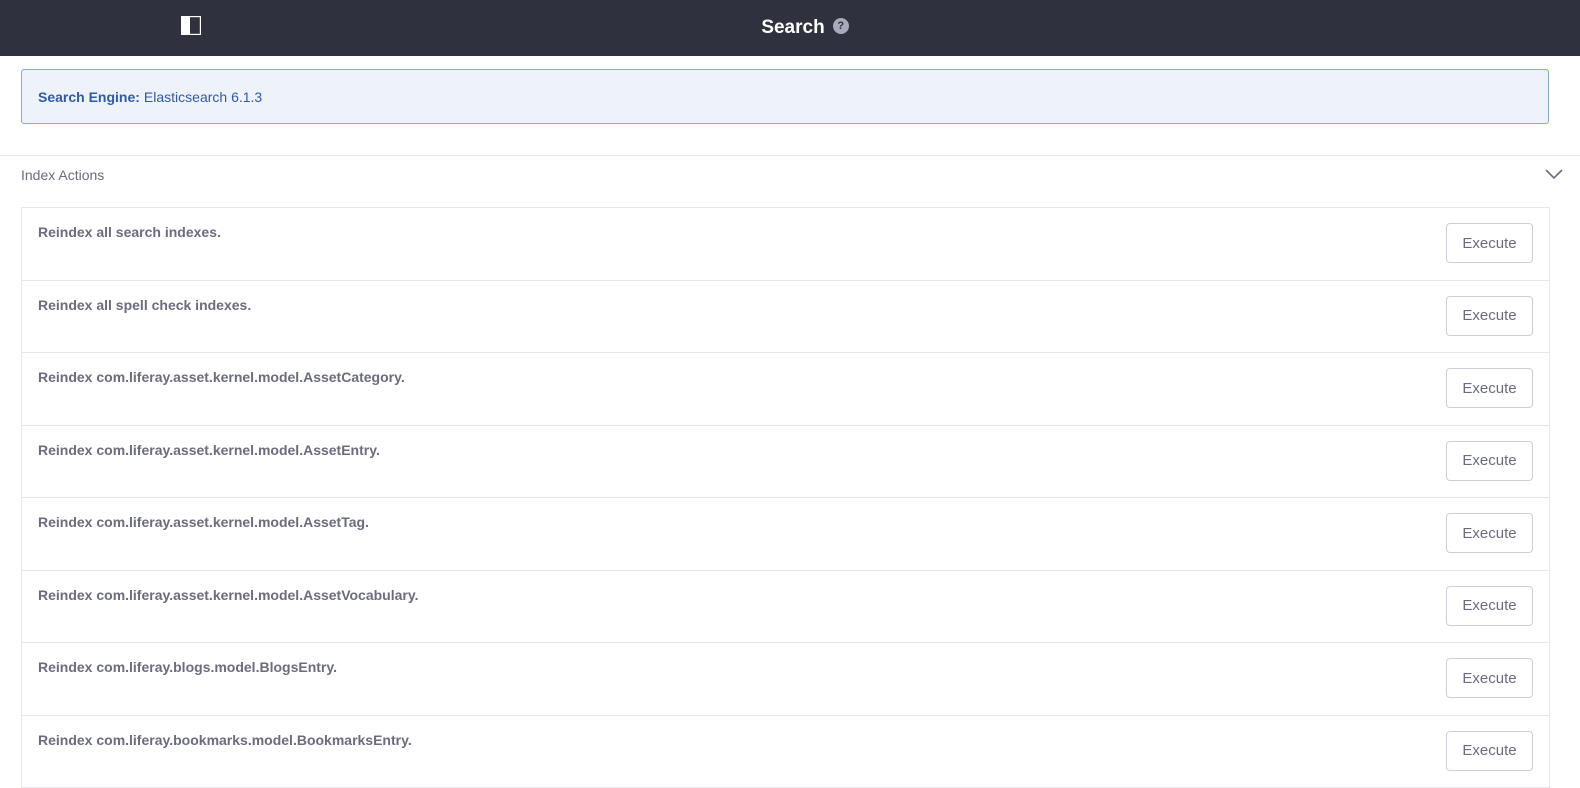 Image resolution: width=1580 pixels, height=788 pixels. Describe the element at coordinates (785, 317) in the screenshot. I see `list-item: Reindex all spell check indexes. Execute` at that location.